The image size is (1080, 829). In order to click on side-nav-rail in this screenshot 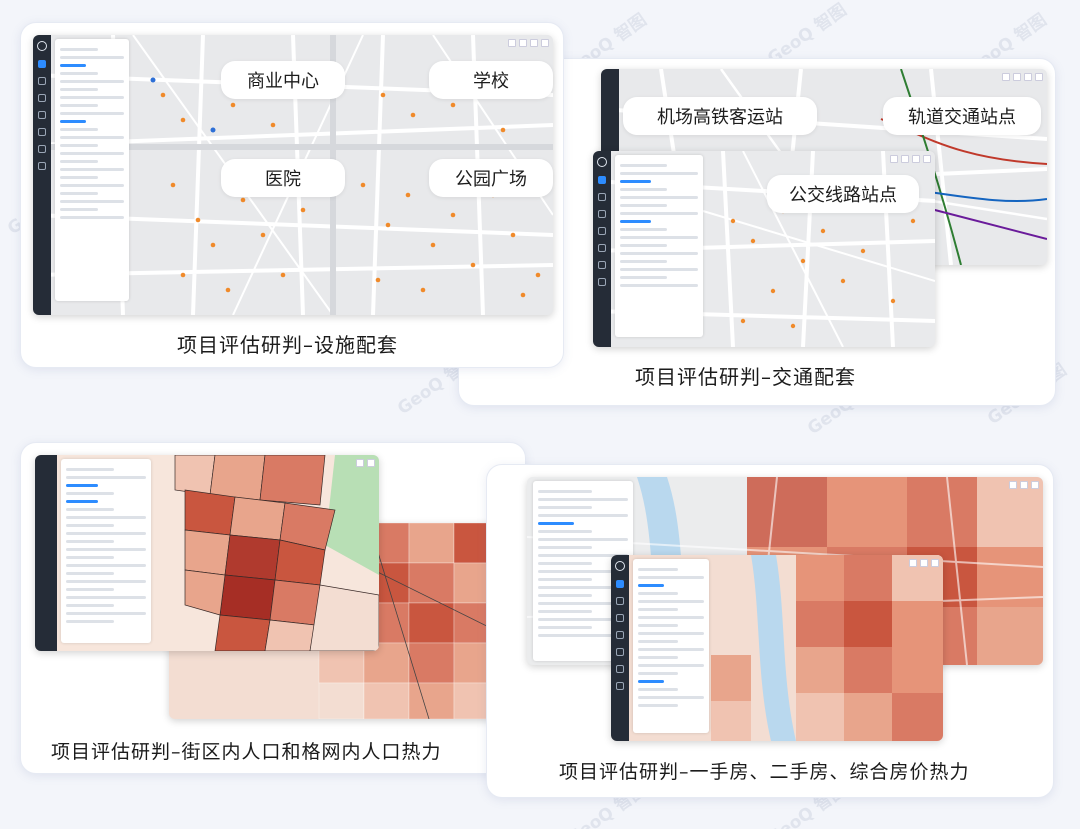, I will do `click(620, 648)`.